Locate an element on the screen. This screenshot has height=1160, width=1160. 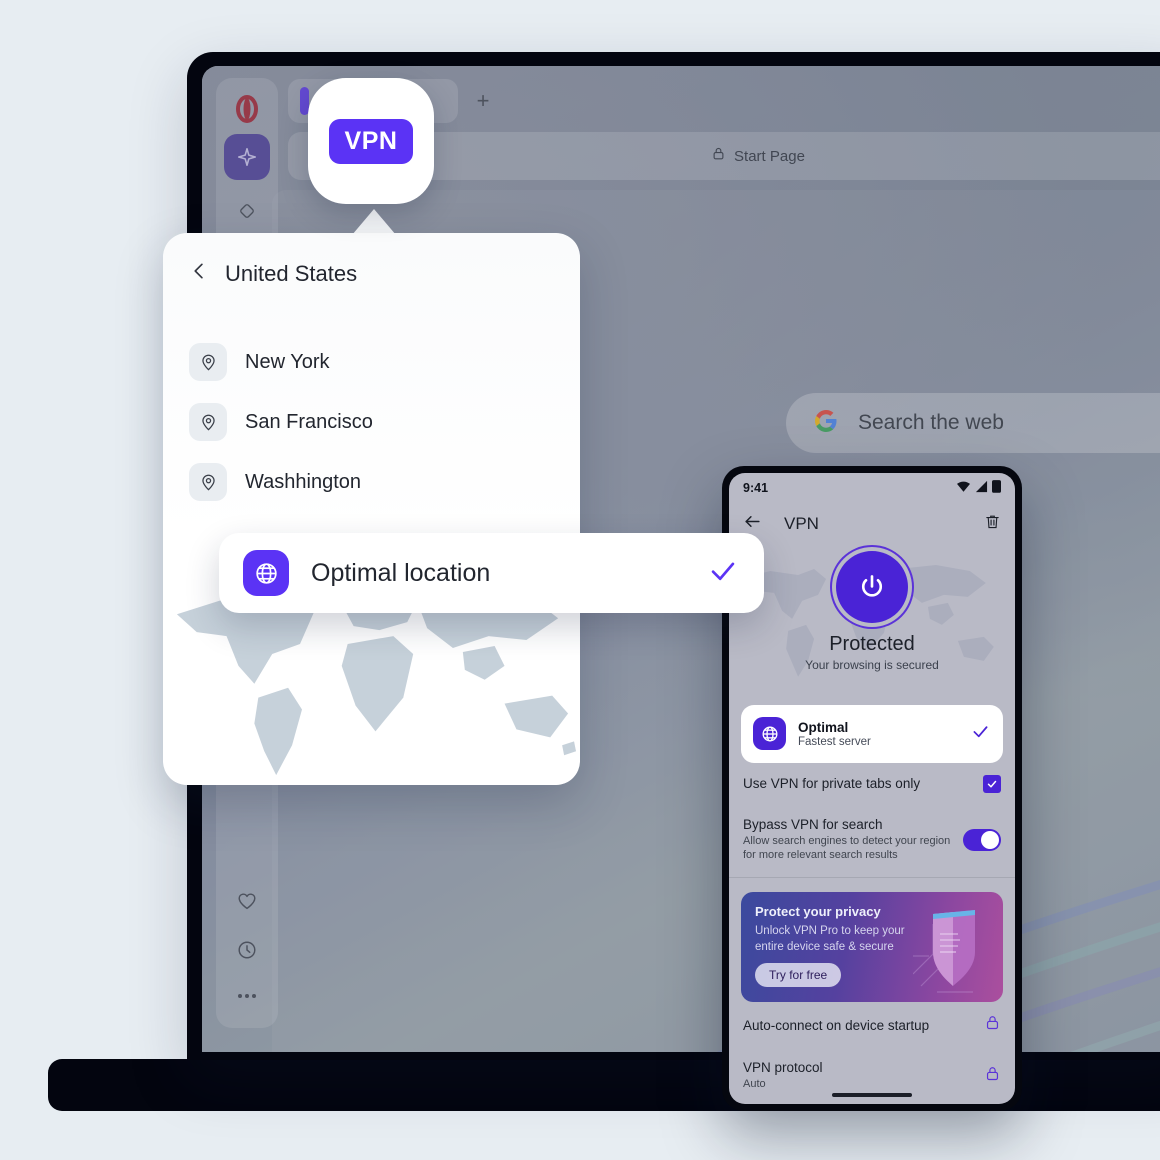
phone-server-card: Optimal Fastest server is located at coordinates (872, 733).